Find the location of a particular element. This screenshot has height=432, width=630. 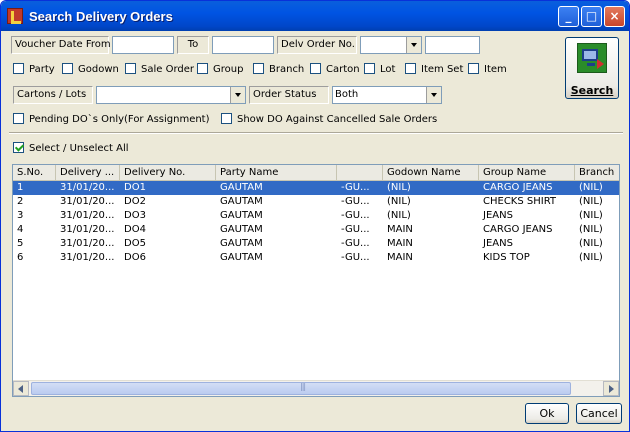

select-all-checkbox: Select / Unselect All is located at coordinates (71, 149).